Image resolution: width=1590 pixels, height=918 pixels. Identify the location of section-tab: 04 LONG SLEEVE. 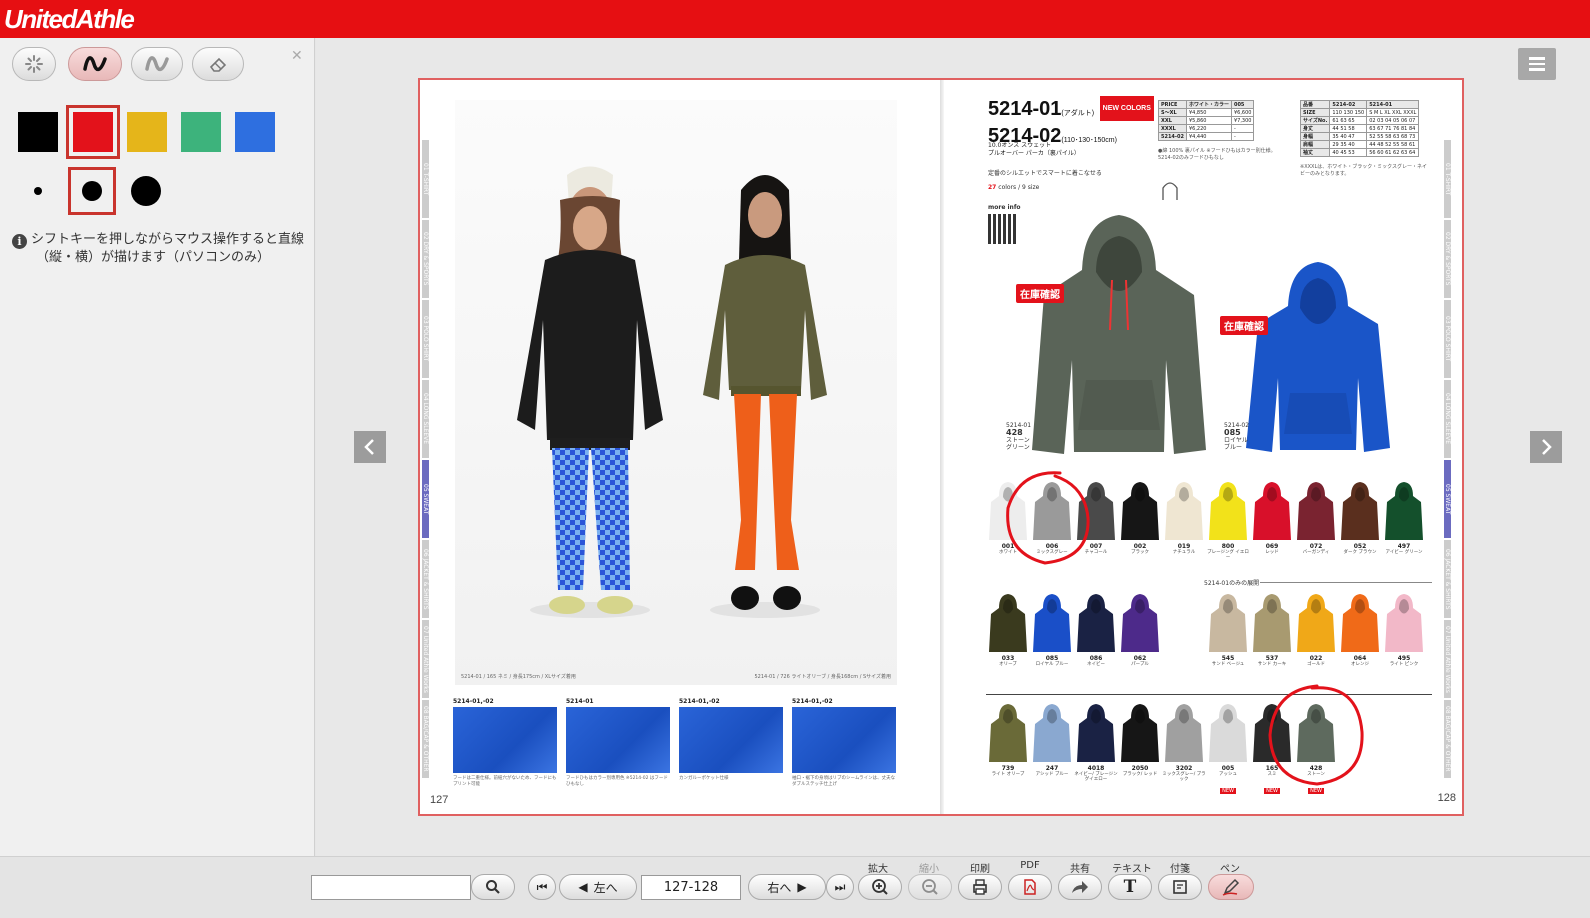
(1447, 419).